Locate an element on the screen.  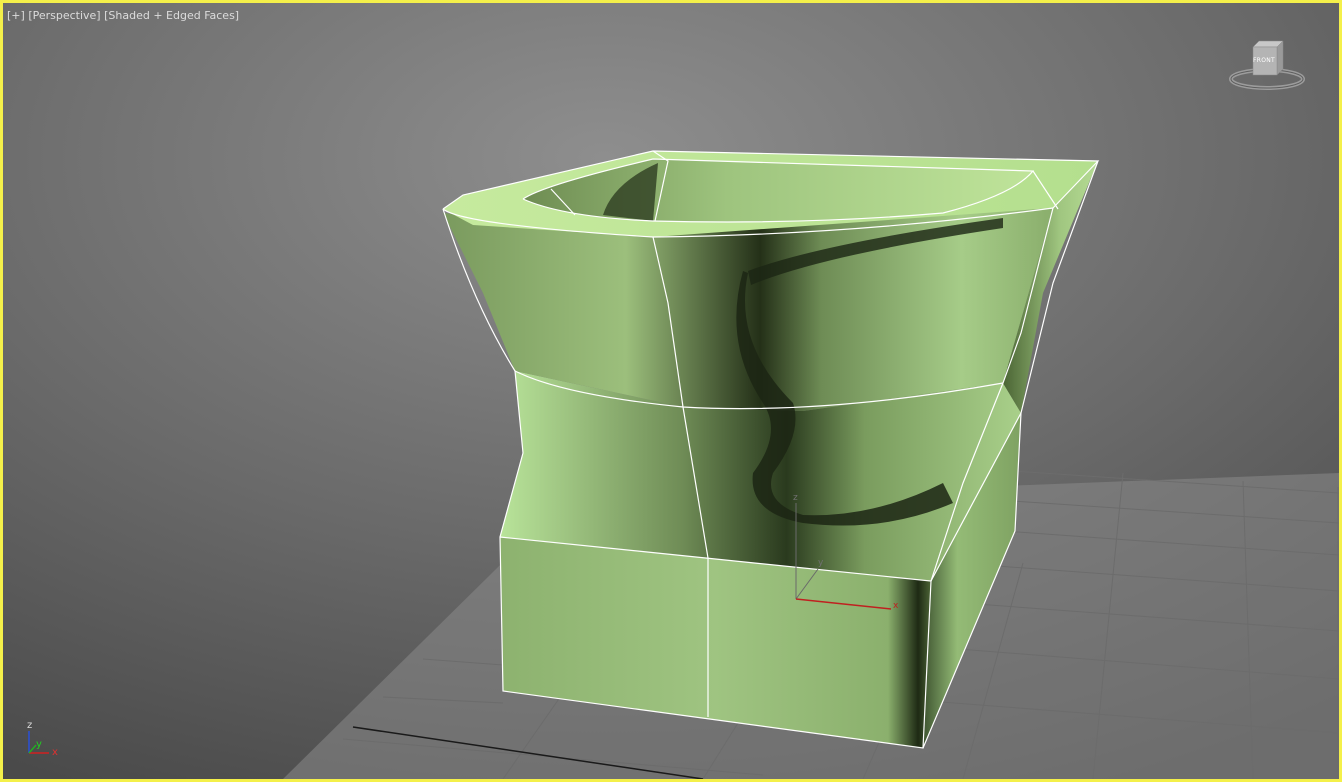
viewport-shading-menu: [Shaded + Edged Faces] is located at coordinates (171, 15).